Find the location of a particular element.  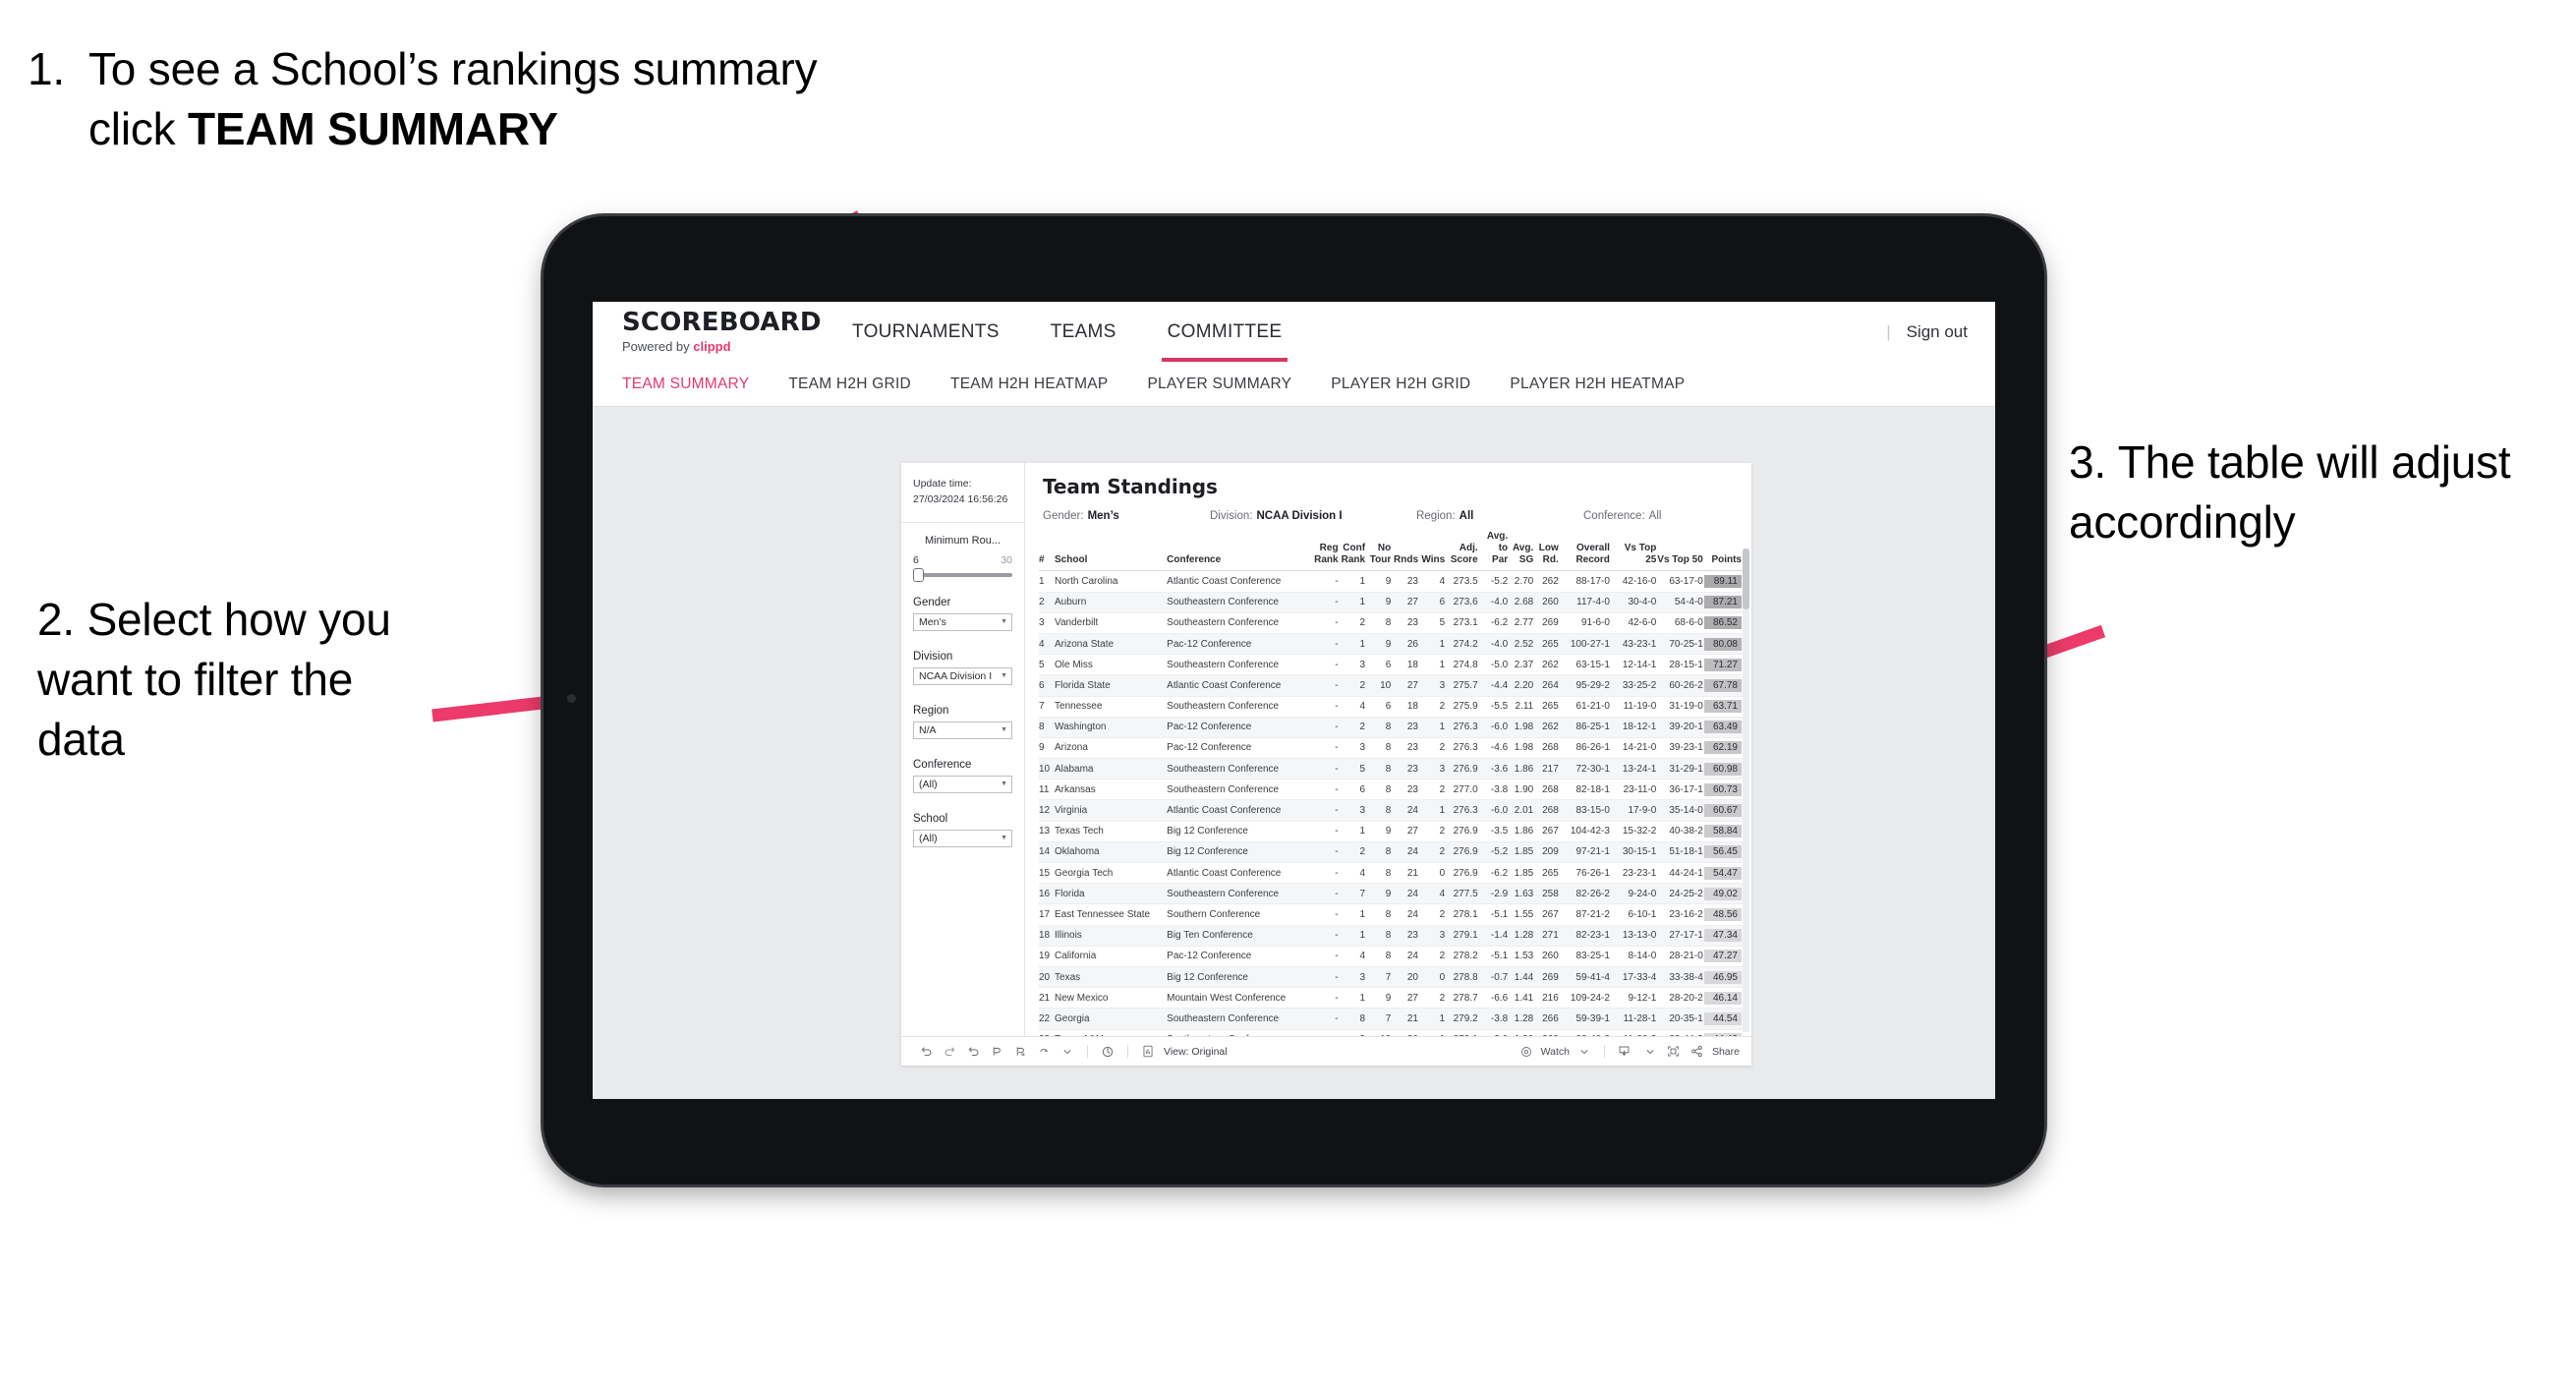

tab-player-summary: PLAYER SUMMARY is located at coordinates (1219, 384).